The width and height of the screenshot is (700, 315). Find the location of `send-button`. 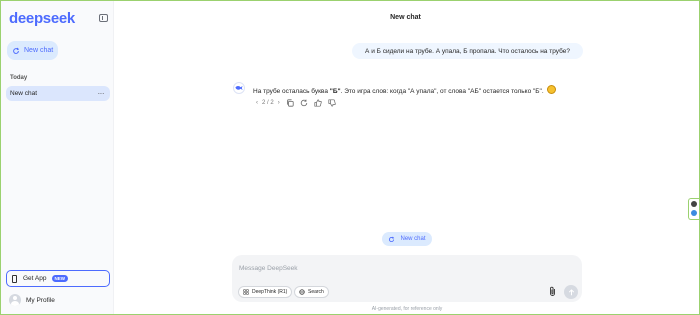

send-button is located at coordinates (571, 292).